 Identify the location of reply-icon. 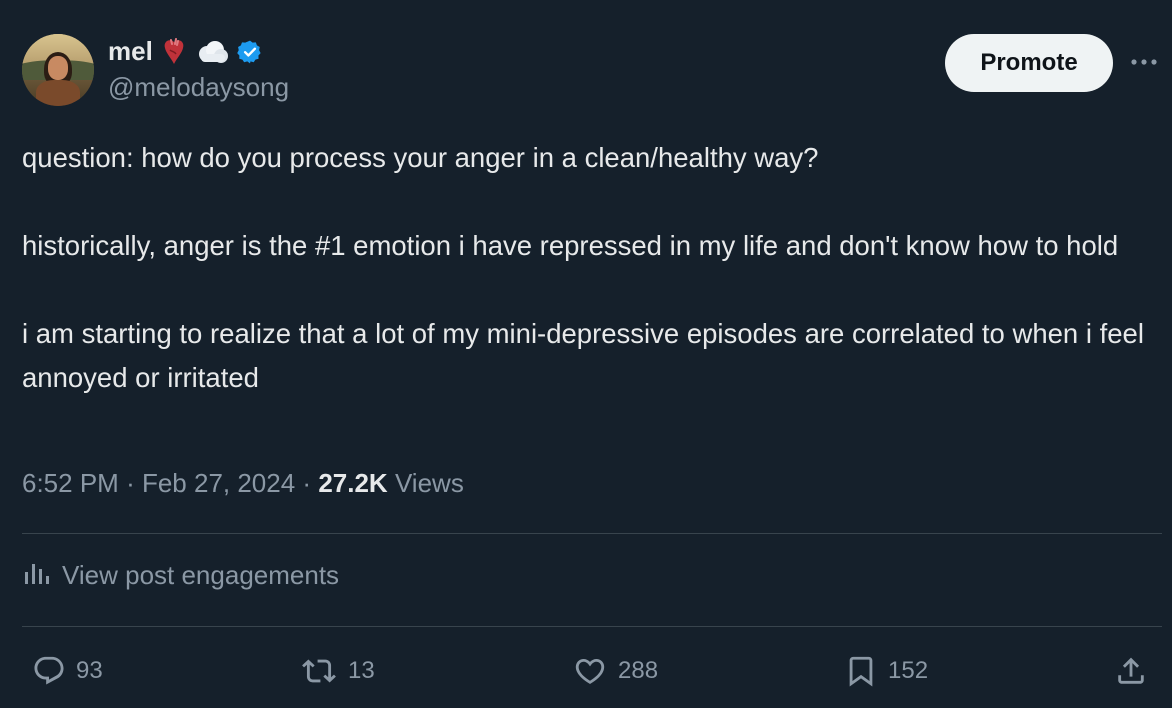
(49, 671).